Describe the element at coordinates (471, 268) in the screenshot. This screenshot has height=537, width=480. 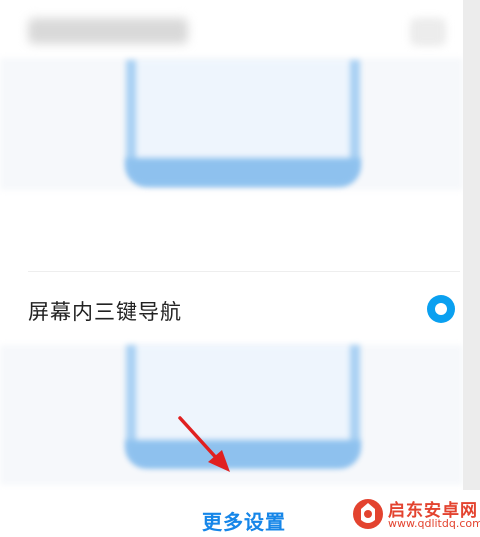
I see `right-edge-strip` at that location.